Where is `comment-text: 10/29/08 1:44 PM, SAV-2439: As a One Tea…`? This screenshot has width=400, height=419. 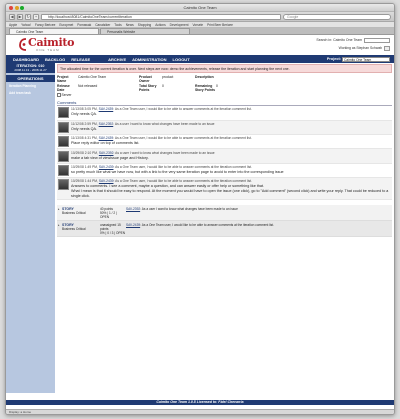 comment-text: 10/29/08 1:44 PM, SAV-2439: As a One Tea… is located at coordinates (231, 188).